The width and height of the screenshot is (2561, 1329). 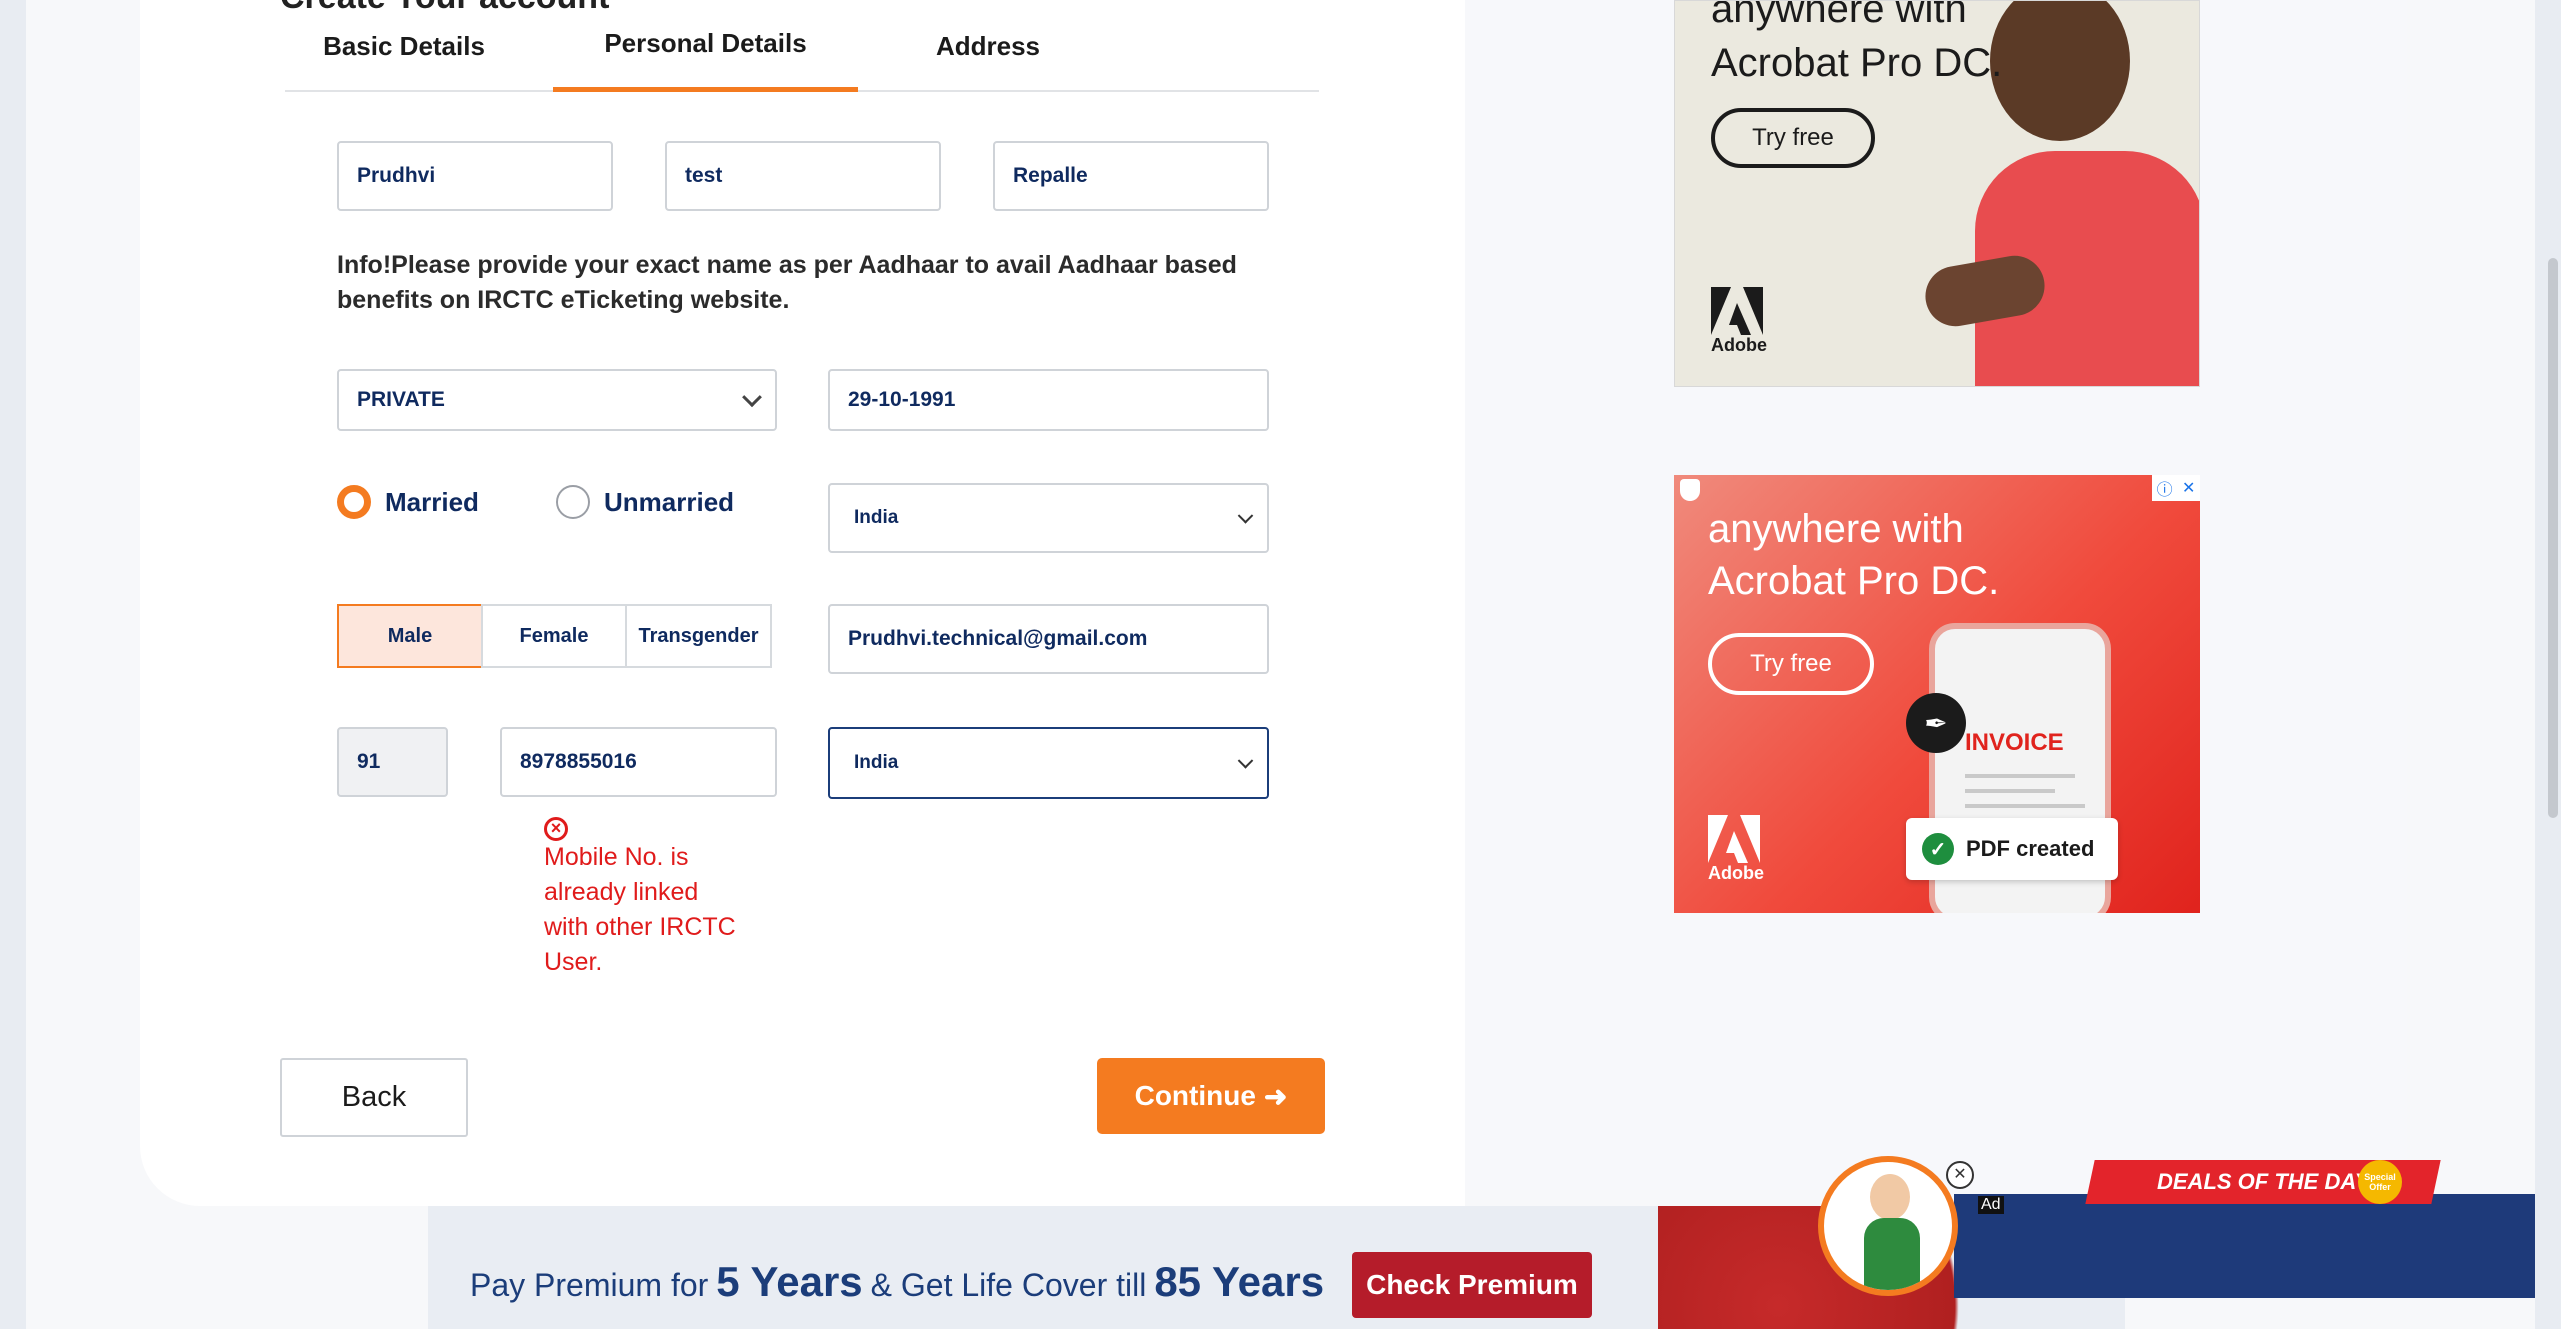 I want to click on ad2-brand: Adobe, so click(x=1736, y=873).